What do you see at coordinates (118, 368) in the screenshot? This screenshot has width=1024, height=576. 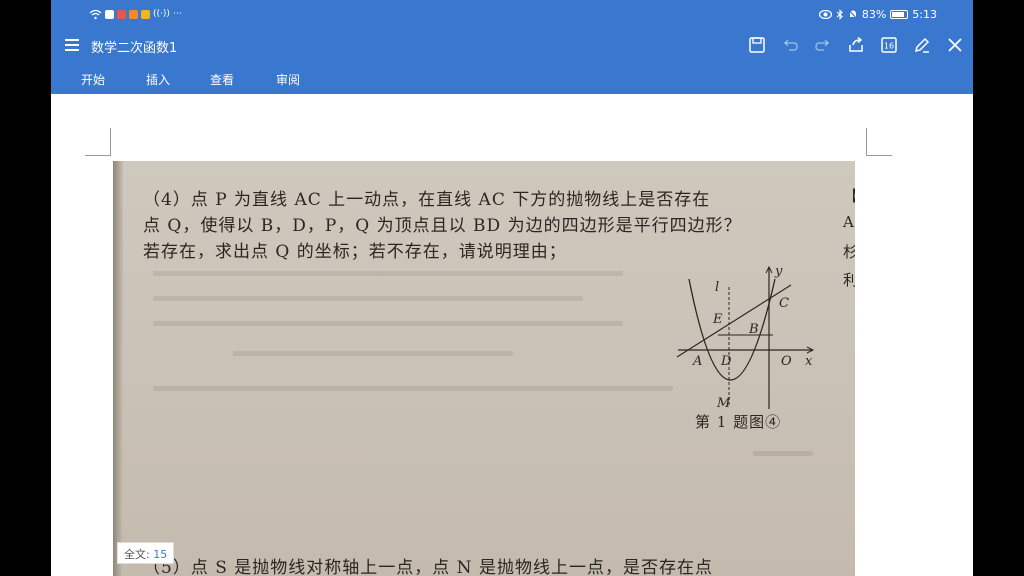 I see `photo-edge` at bounding box center [118, 368].